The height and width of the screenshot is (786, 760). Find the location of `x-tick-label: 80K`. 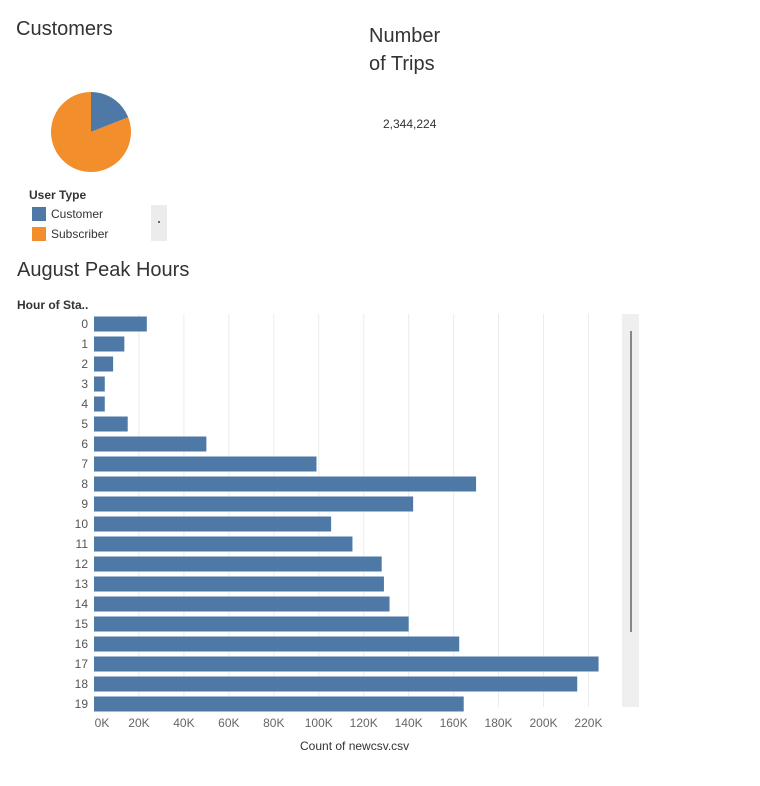

x-tick-label: 80K is located at coordinates (273, 723).